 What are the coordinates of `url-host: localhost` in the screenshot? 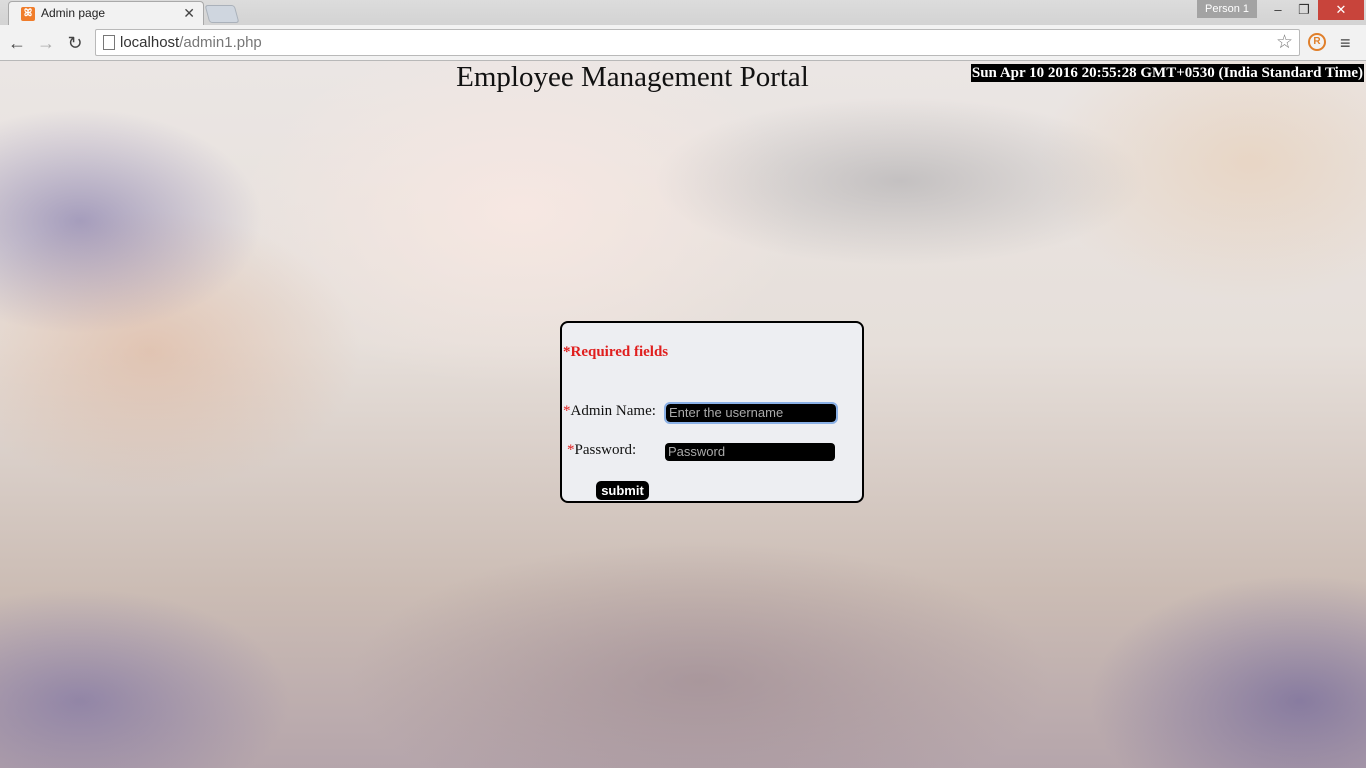 It's located at (150, 42).